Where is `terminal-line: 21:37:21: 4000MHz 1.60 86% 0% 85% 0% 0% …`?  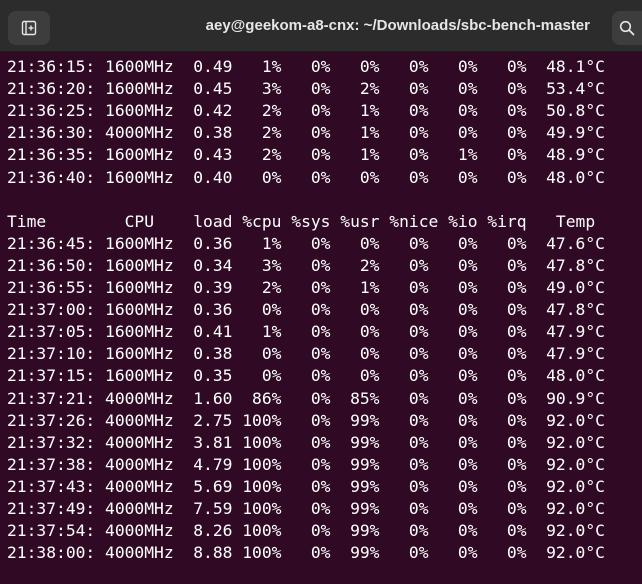
terminal-line: 21:37:21: 4000MHz 1.60 86% 0% 85% 0% 0% … is located at coordinates (306, 398).